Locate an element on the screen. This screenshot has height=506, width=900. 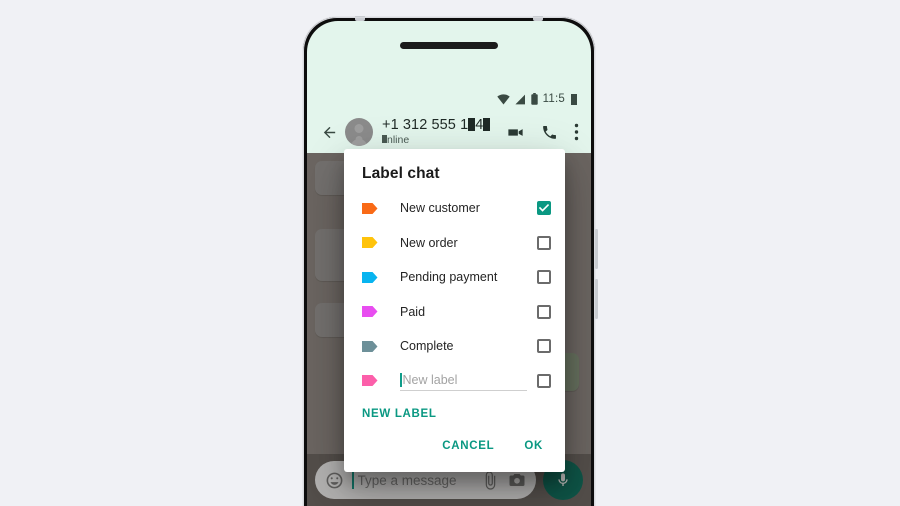
new-label-placeholder: New label is located at coordinates (430, 380).